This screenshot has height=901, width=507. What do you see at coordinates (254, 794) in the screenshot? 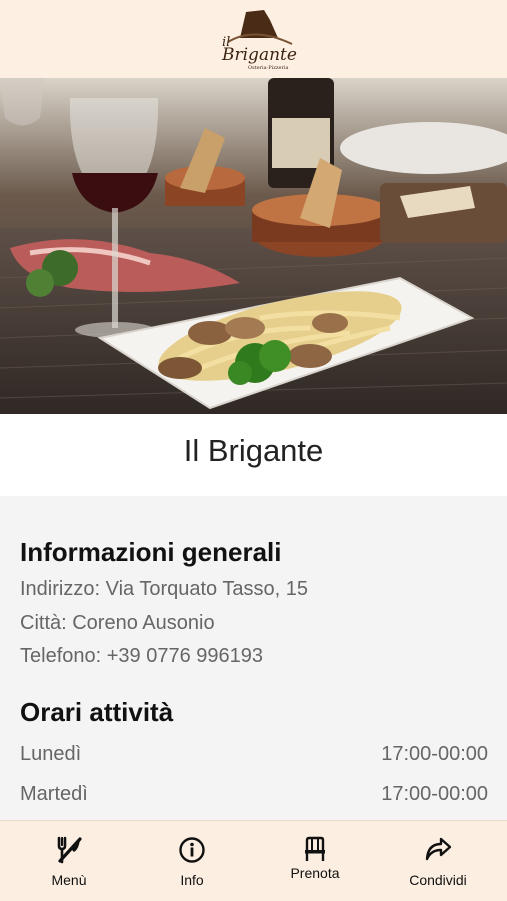
I see `hours-row-tuesday: Martedì 17:00-00:00` at bounding box center [254, 794].